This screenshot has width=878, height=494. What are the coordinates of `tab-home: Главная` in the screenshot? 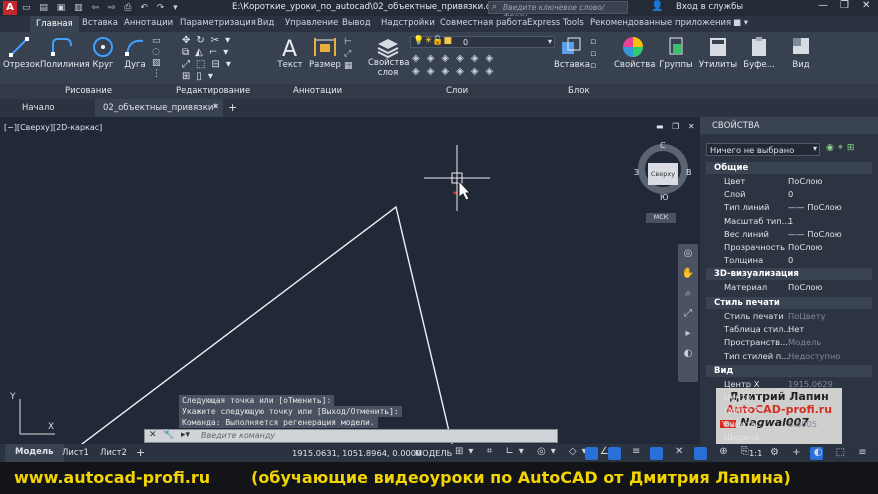 It's located at (54, 24).